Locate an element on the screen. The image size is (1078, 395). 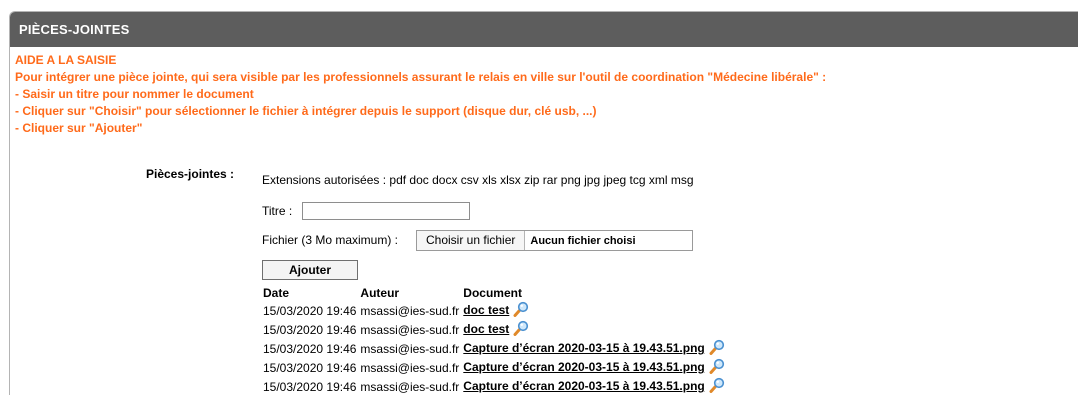
column-header-date: Date is located at coordinates (276, 293).